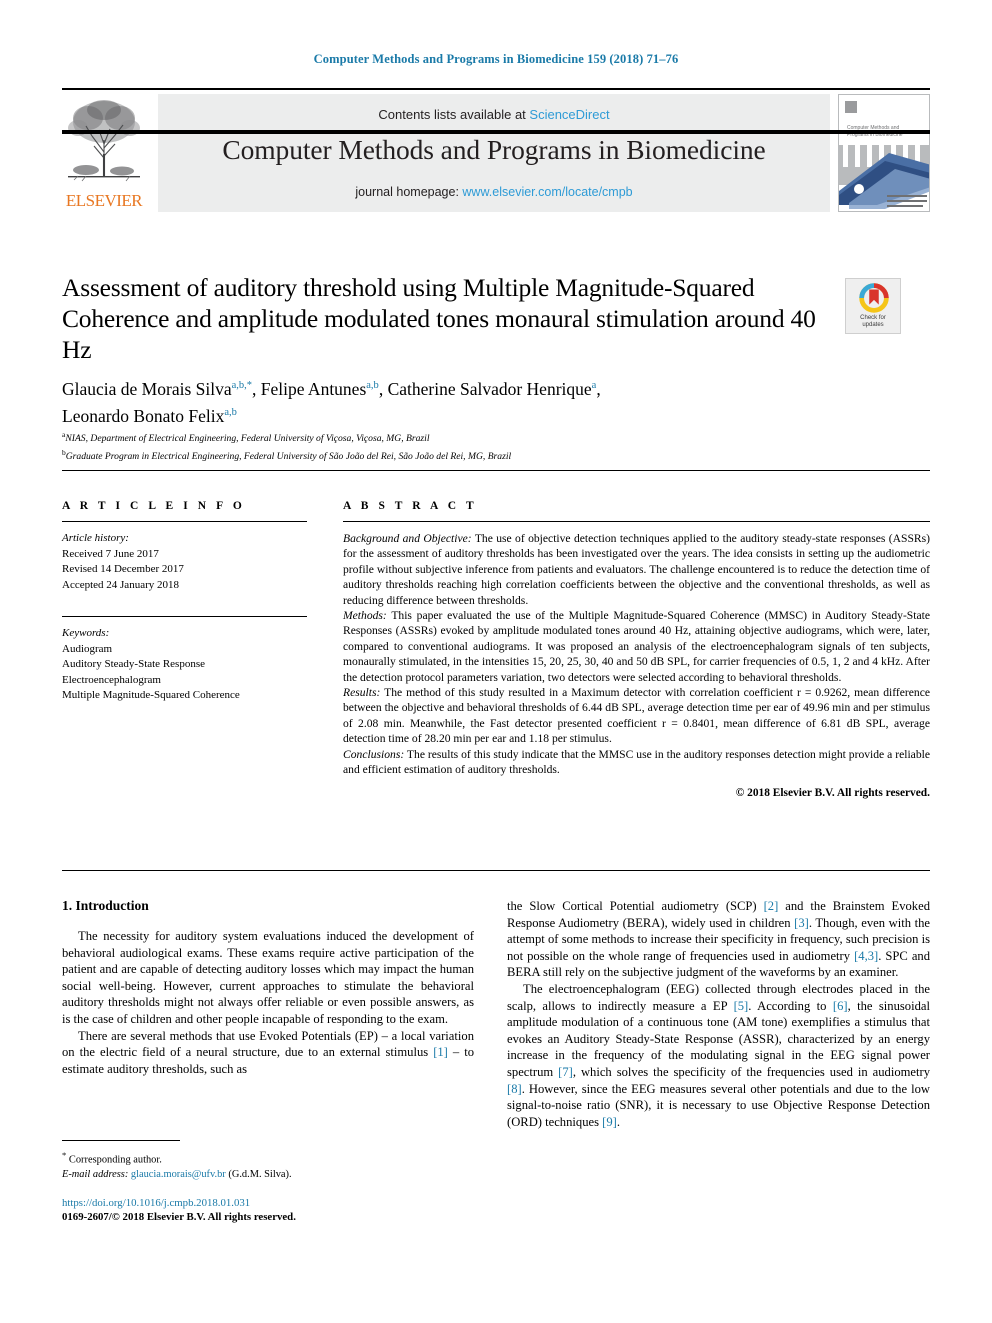 The image size is (992, 1323). Describe the element at coordinates (151, 695) in the screenshot. I see `keyword-item: Multiple Magnitude-Squared Coherence` at that location.